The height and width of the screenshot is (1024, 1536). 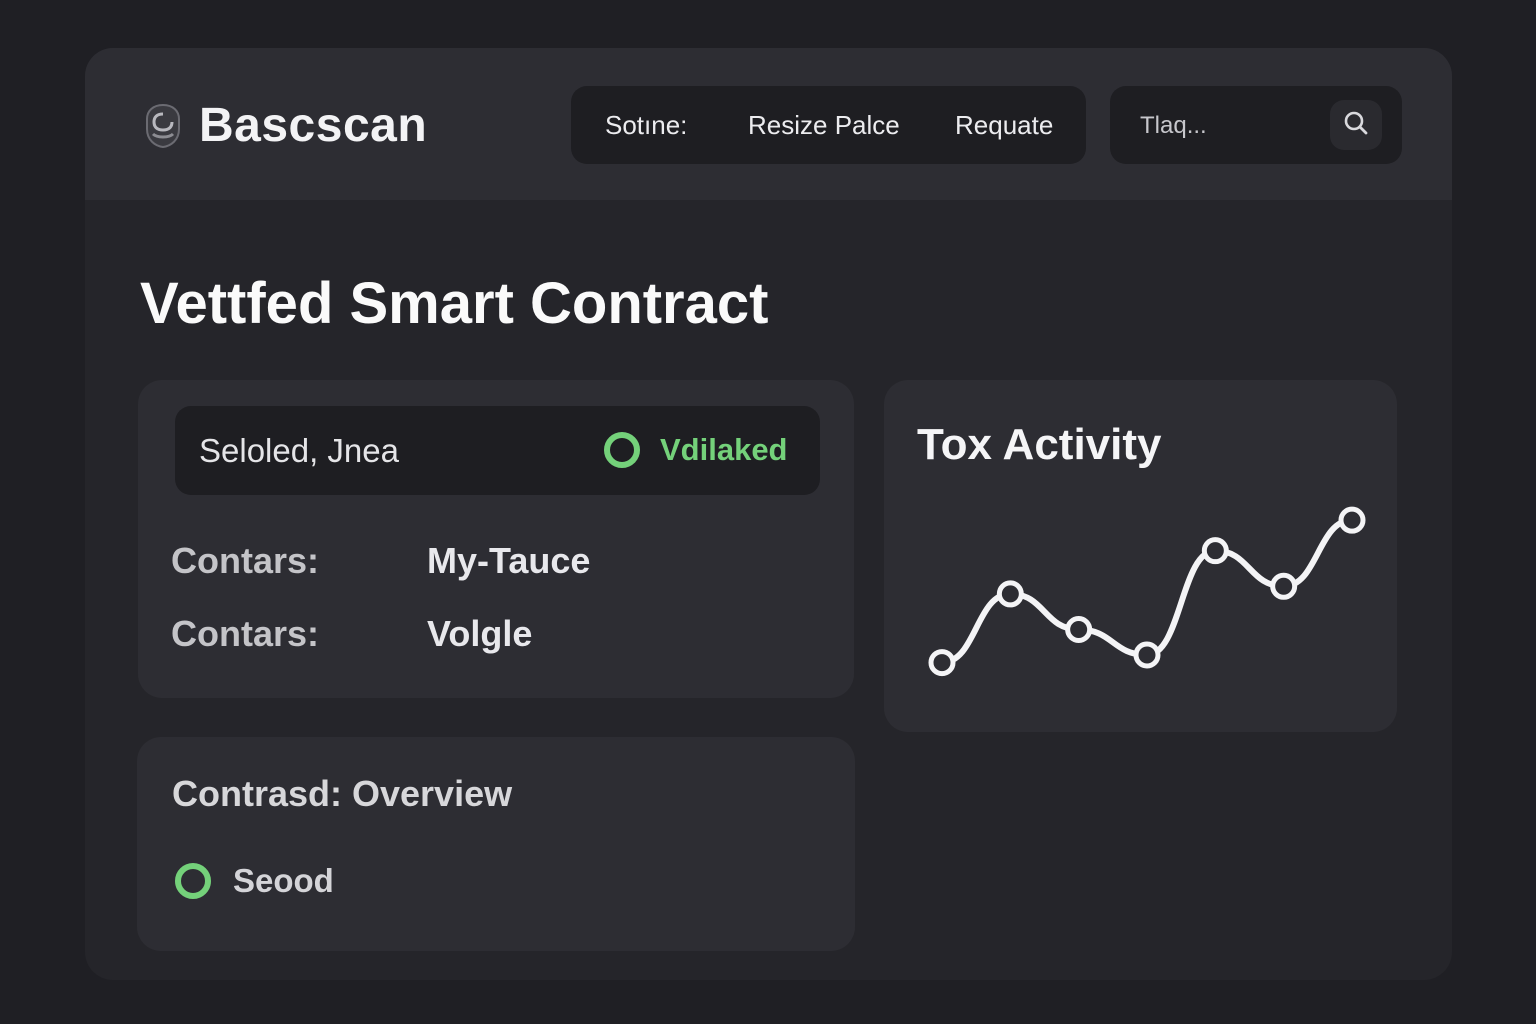 I want to click on nav-item-requate: Requate, so click(x=1004, y=125).